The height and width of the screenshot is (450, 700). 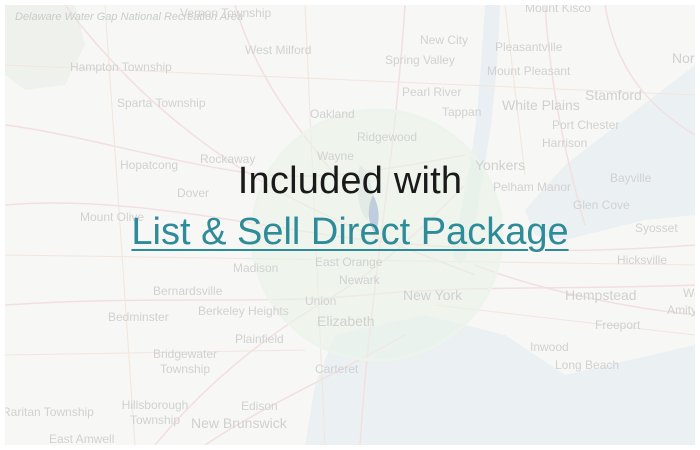 I want to click on included-with-heading: Included with, so click(x=350, y=181).